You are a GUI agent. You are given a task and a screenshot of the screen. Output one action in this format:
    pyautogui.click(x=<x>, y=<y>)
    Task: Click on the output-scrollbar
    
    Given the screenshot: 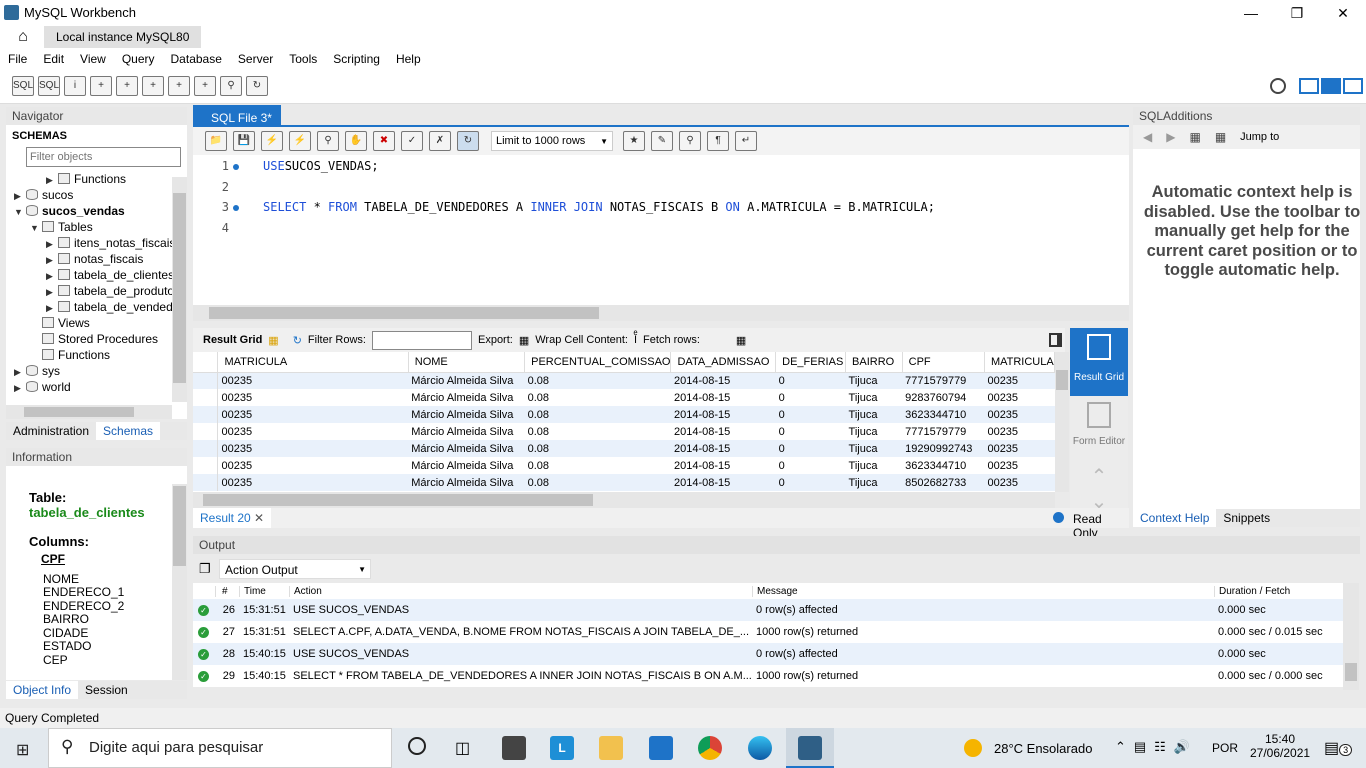 What is the action you would take?
    pyautogui.click(x=1351, y=636)
    